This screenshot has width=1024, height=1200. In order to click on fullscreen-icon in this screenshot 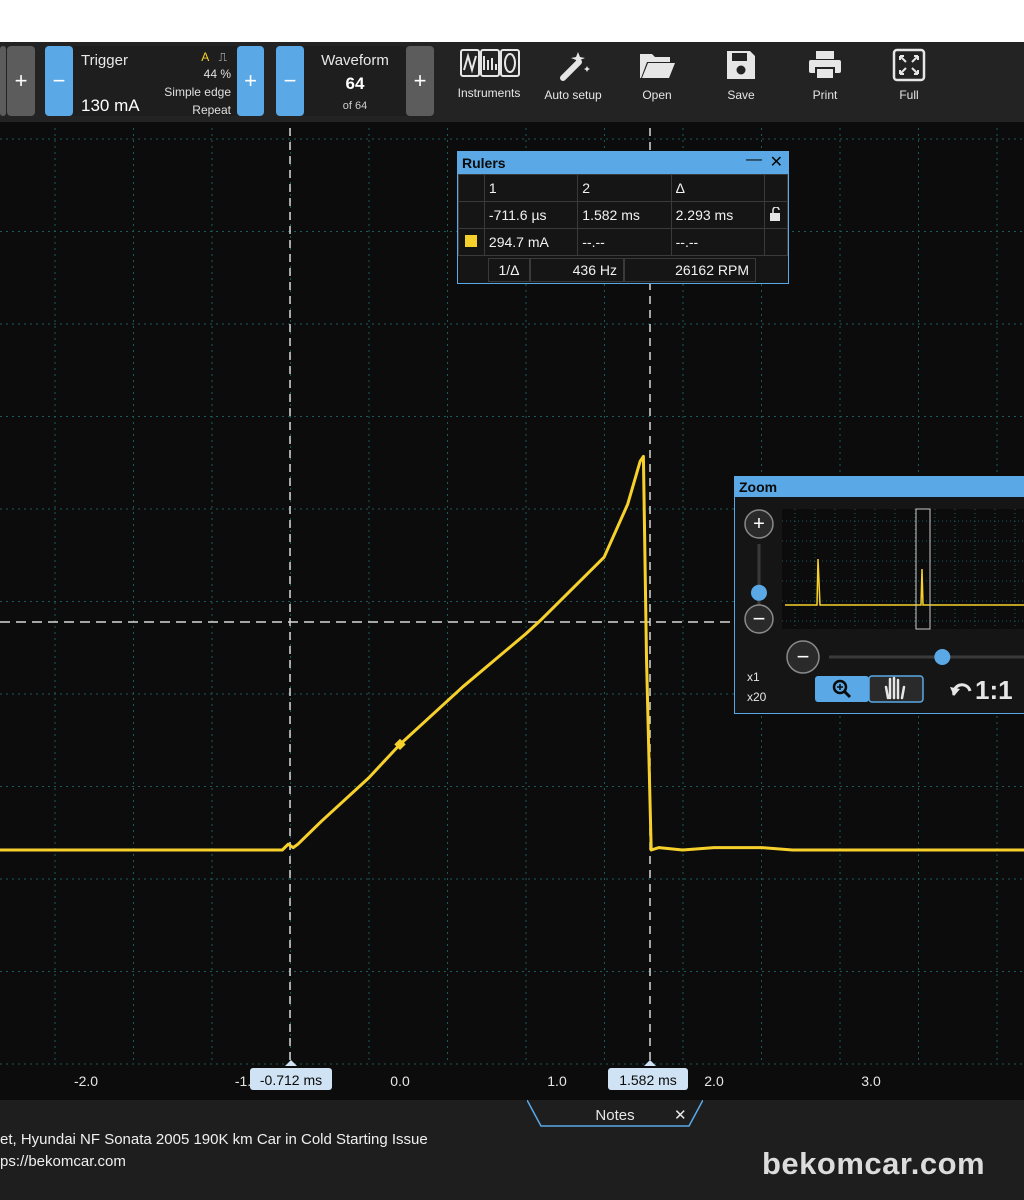, I will do `click(909, 65)`.